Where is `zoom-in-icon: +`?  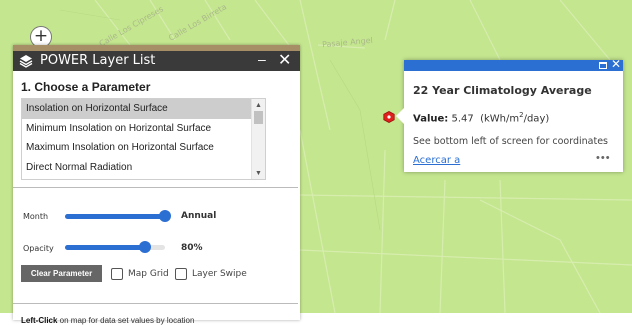 zoom-in-icon: + is located at coordinates (41, 36).